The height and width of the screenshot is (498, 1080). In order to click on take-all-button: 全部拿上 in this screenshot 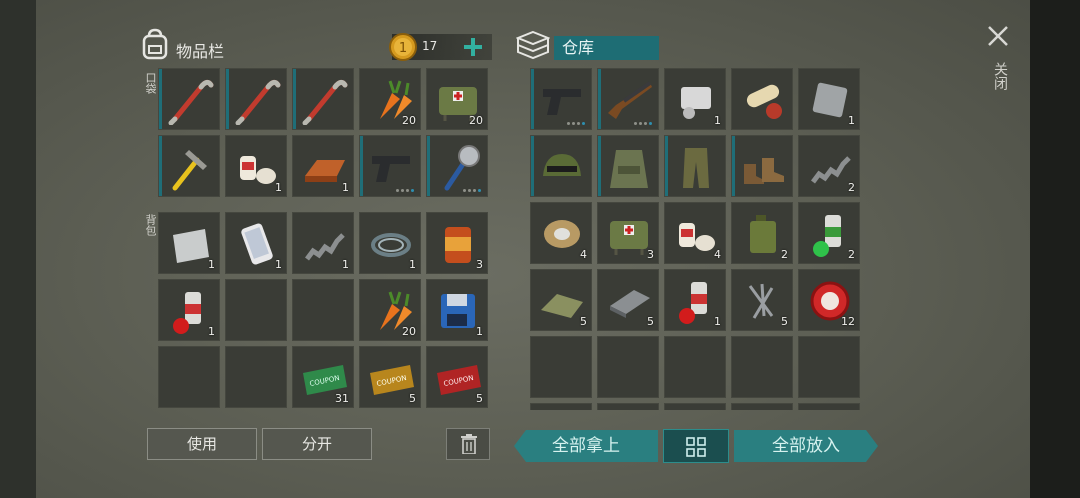, I will do `click(586, 446)`.